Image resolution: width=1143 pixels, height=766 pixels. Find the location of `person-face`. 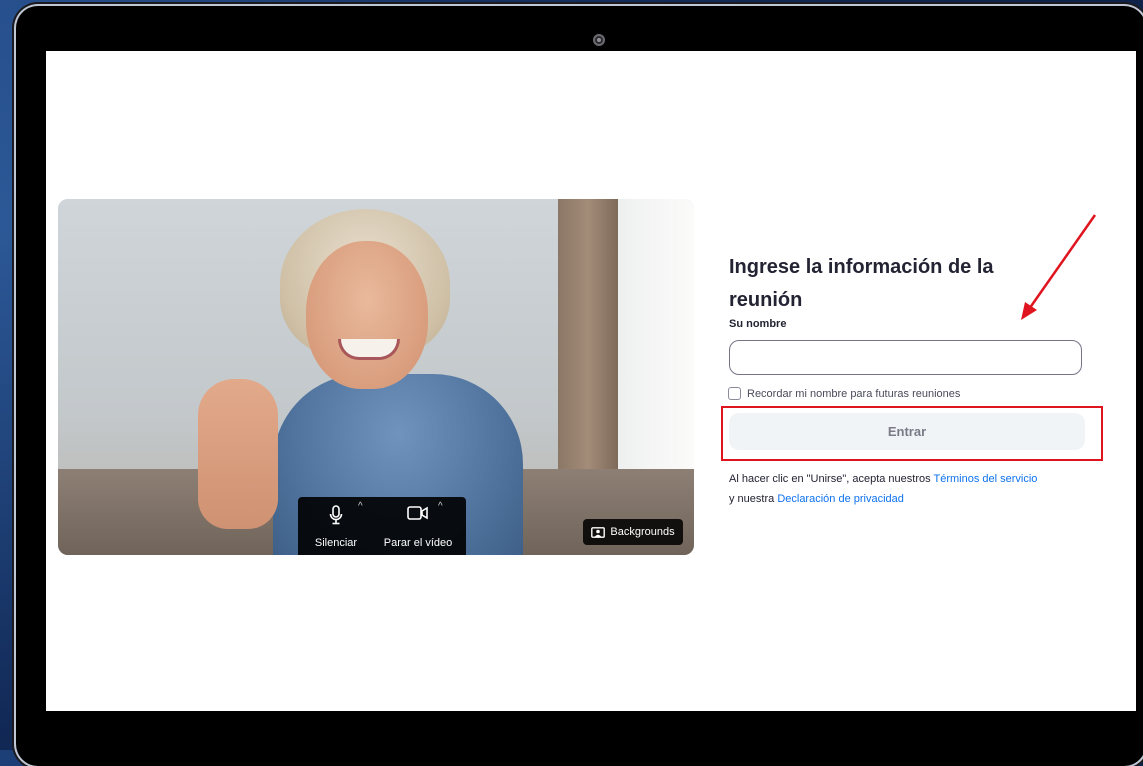

person-face is located at coordinates (367, 315).